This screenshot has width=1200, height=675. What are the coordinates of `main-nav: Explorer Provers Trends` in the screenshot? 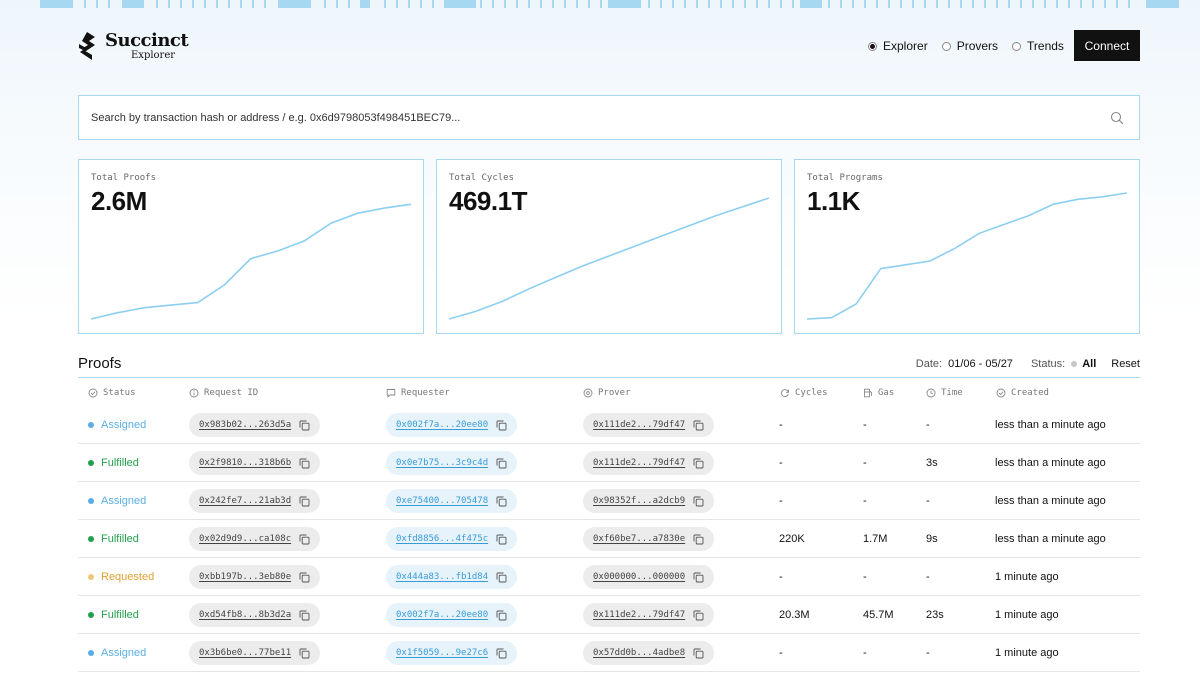 It's located at (973, 46).